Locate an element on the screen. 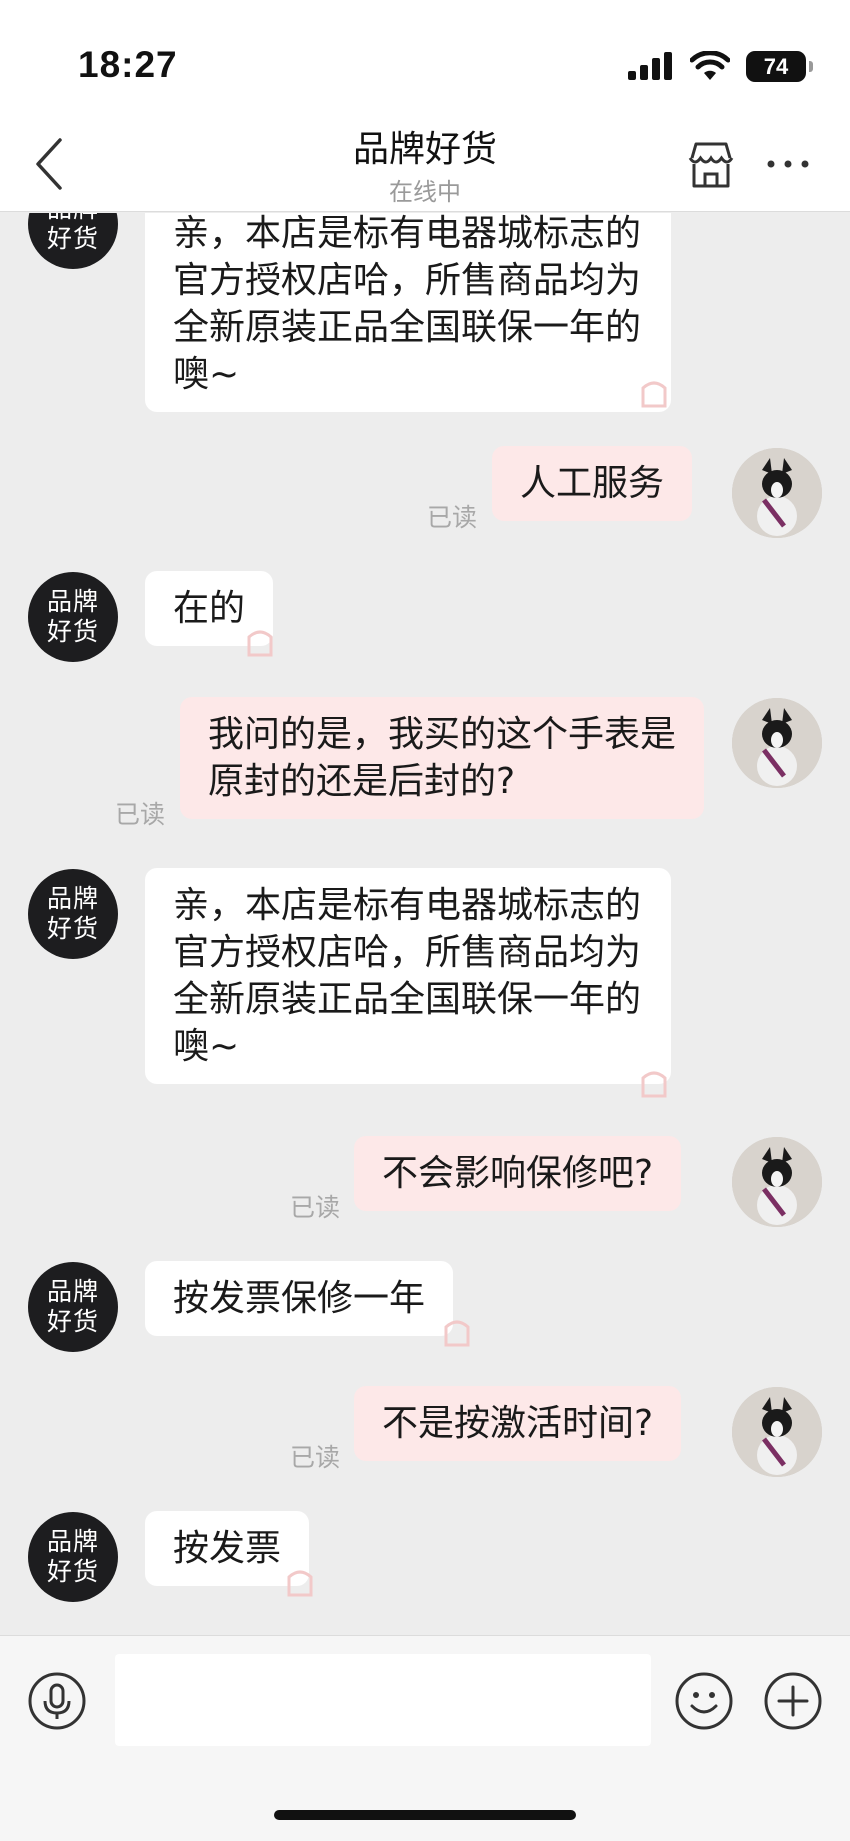 The width and height of the screenshot is (850, 1841). status-bar: 18:27 74 is located at coordinates (425, 56).